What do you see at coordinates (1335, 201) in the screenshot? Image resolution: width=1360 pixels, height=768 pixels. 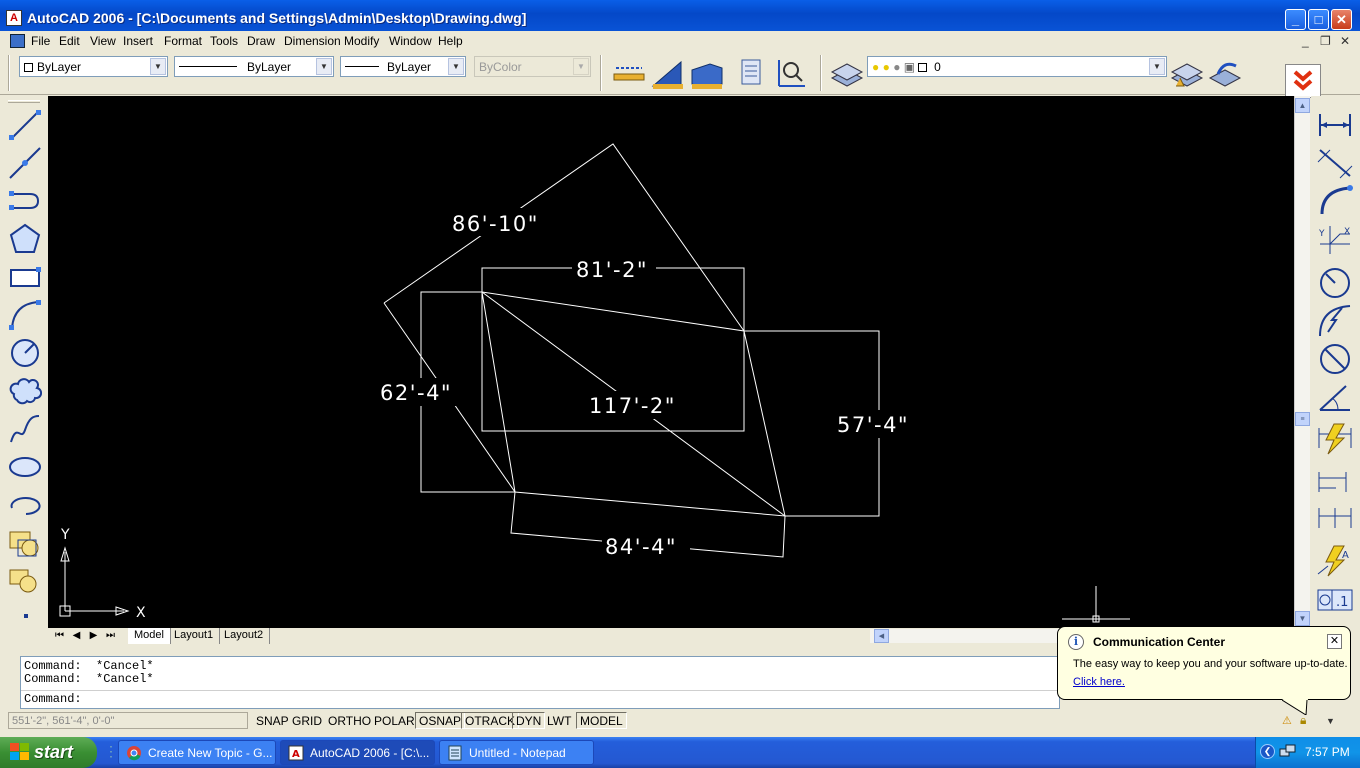 I see `arc-length-icon` at bounding box center [1335, 201].